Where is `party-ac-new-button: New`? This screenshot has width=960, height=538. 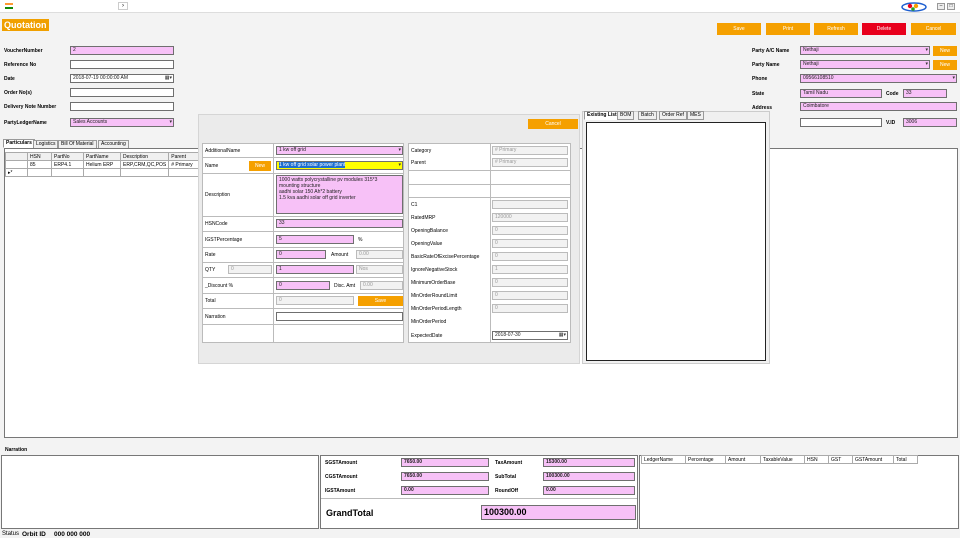
party-ac-new-button: New is located at coordinates (945, 51).